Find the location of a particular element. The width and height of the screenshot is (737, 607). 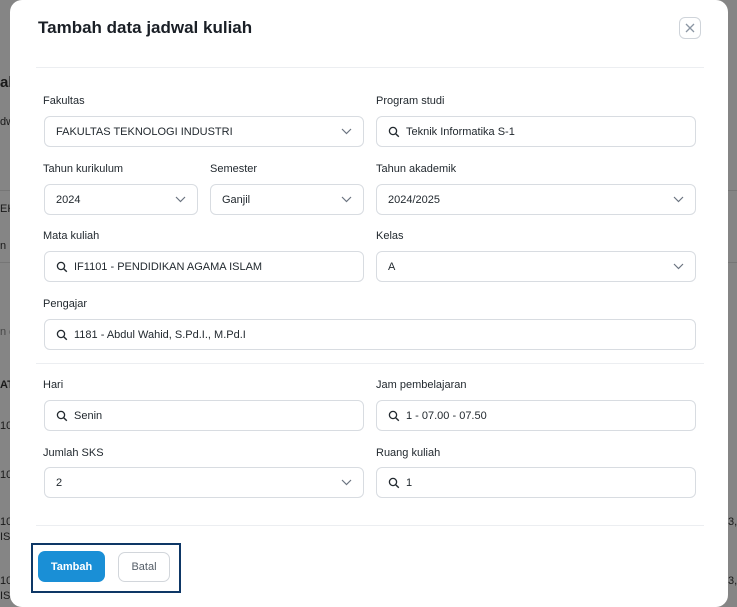

program-studi-value: Teknik Informatika S-1 is located at coordinates (460, 131).